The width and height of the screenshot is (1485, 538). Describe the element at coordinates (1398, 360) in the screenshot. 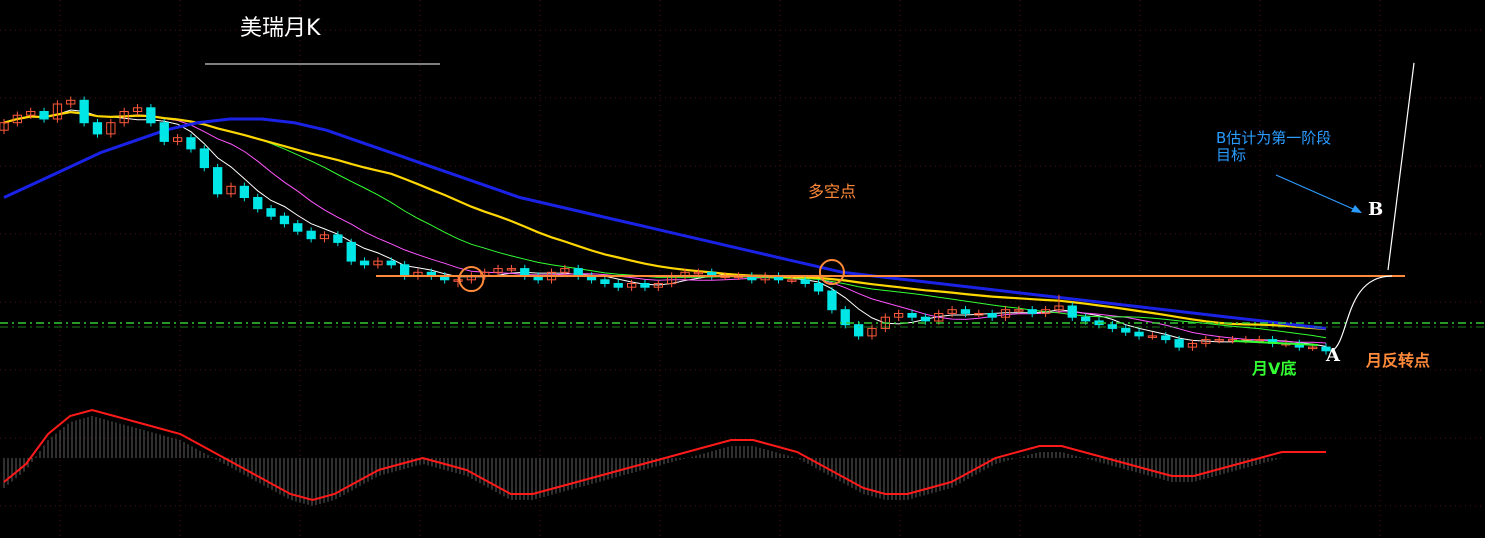

I see `reversal-label: 月反转点` at that location.